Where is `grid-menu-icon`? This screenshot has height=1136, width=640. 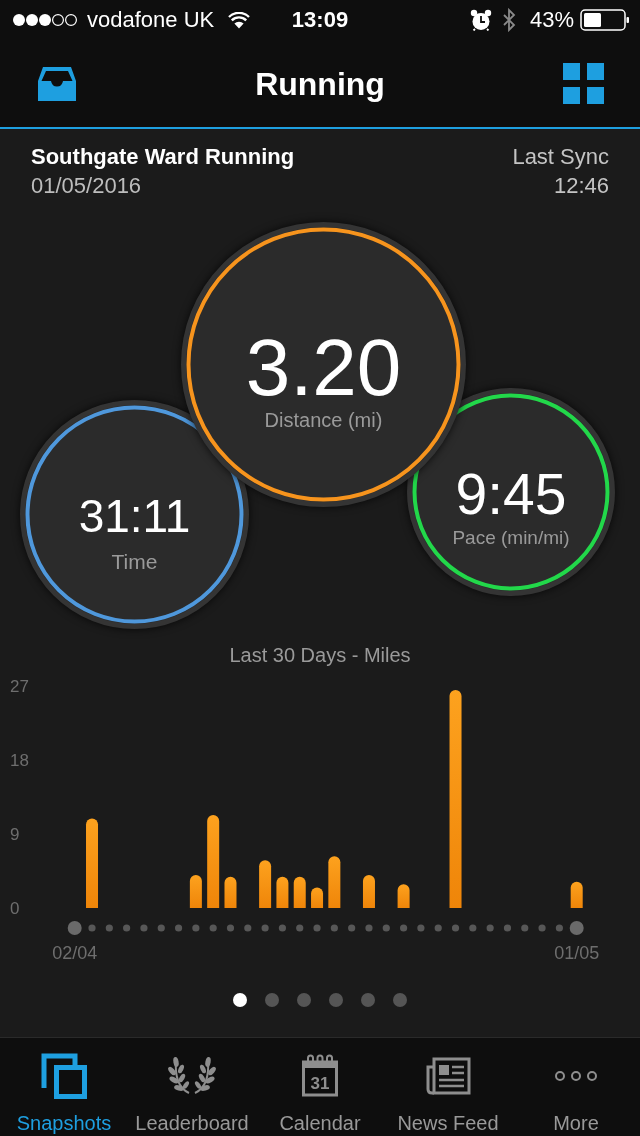
grid-menu-icon is located at coordinates (583, 83).